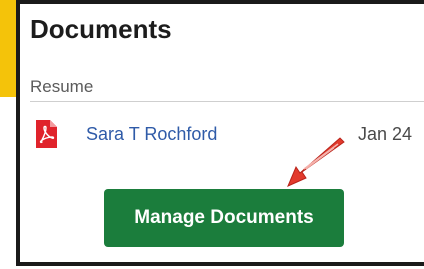  I want to click on document-link-sara-t-rochford: Sara T Rochford, so click(151, 134).